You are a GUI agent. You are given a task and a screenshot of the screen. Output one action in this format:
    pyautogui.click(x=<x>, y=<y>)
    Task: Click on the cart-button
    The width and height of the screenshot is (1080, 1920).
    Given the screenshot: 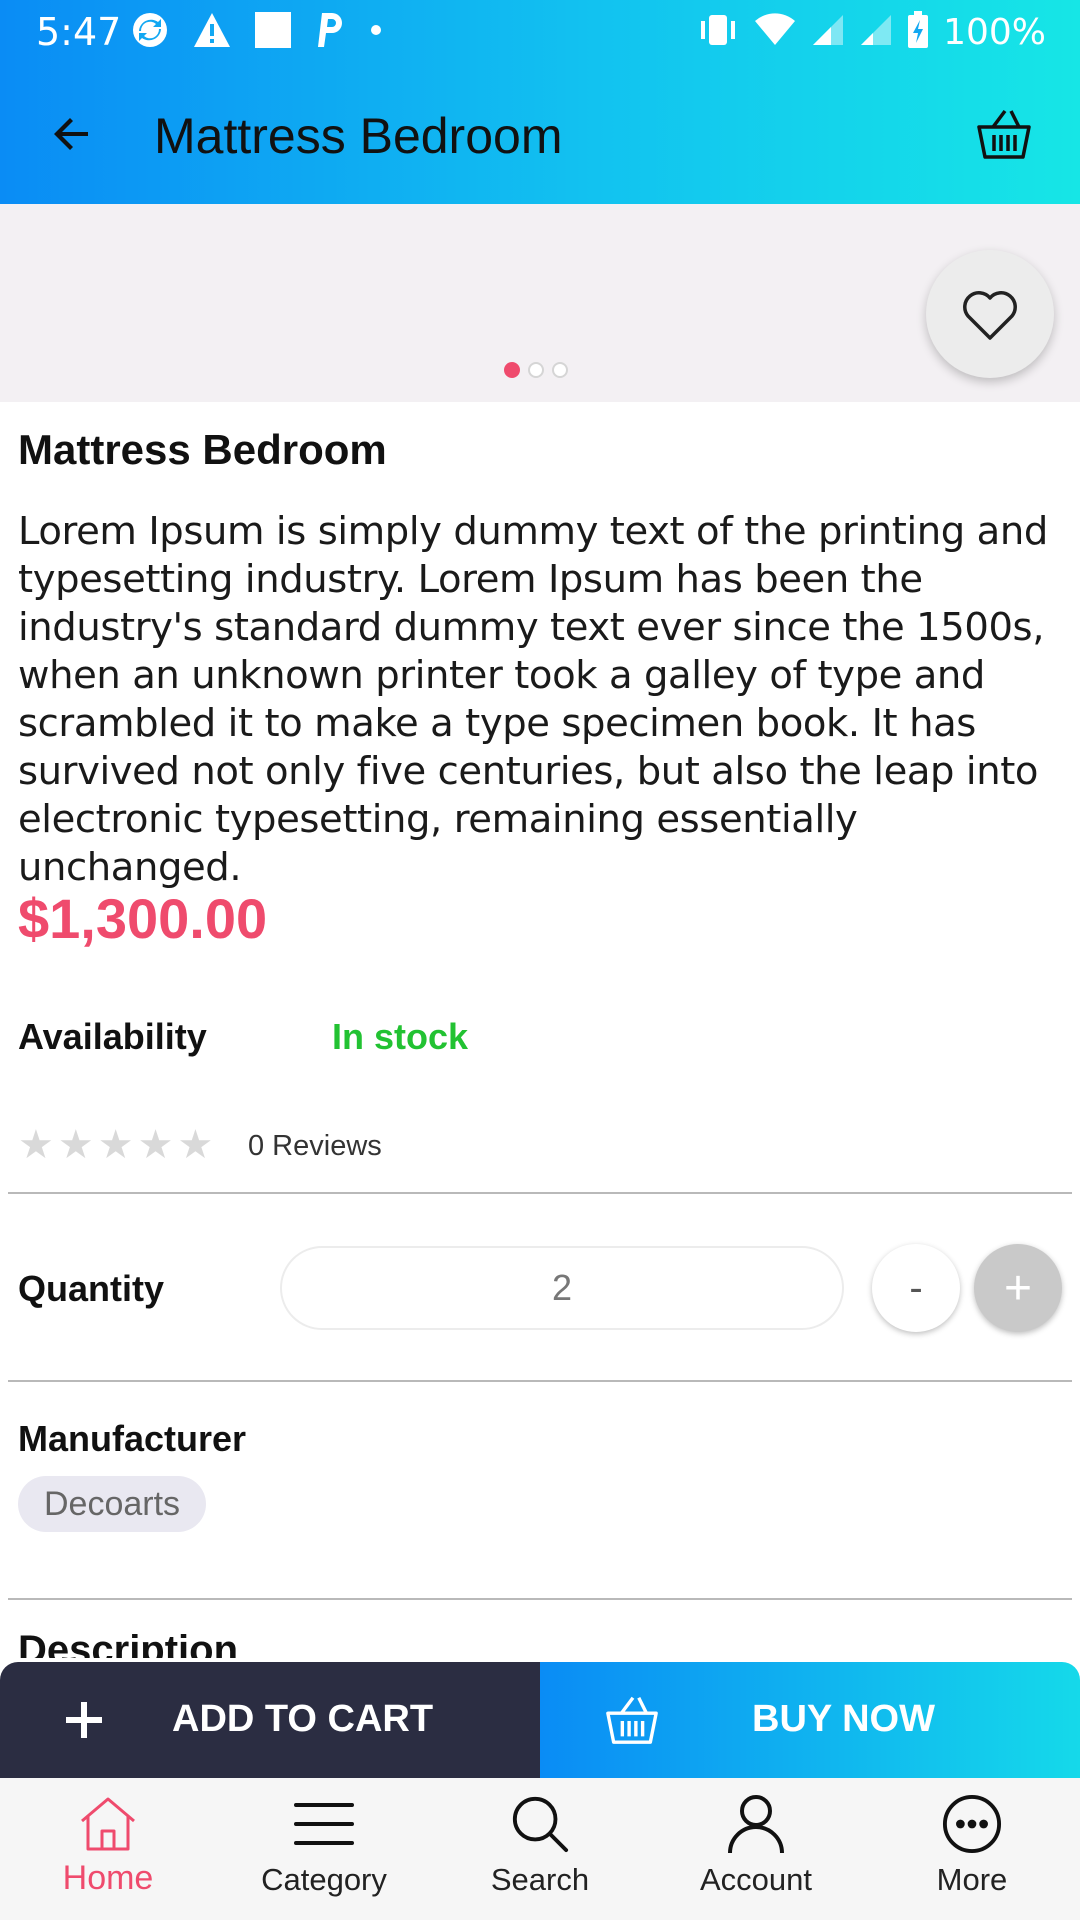 What is the action you would take?
    pyautogui.click(x=1004, y=134)
    